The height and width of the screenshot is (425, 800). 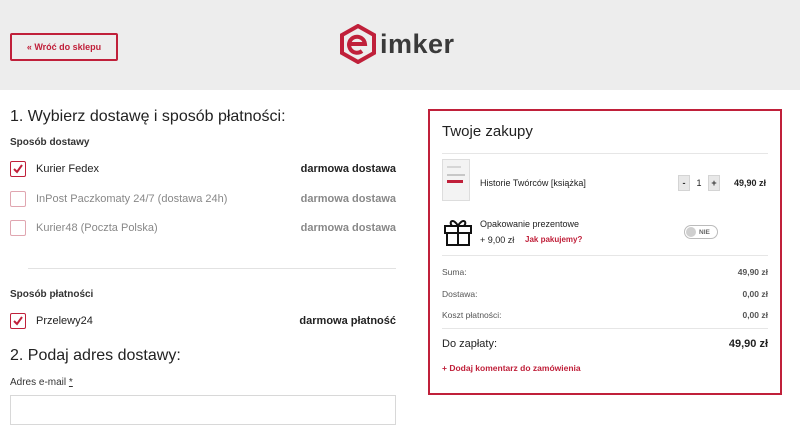 What do you see at coordinates (212, 268) in the screenshot?
I see `section-divider` at bounding box center [212, 268].